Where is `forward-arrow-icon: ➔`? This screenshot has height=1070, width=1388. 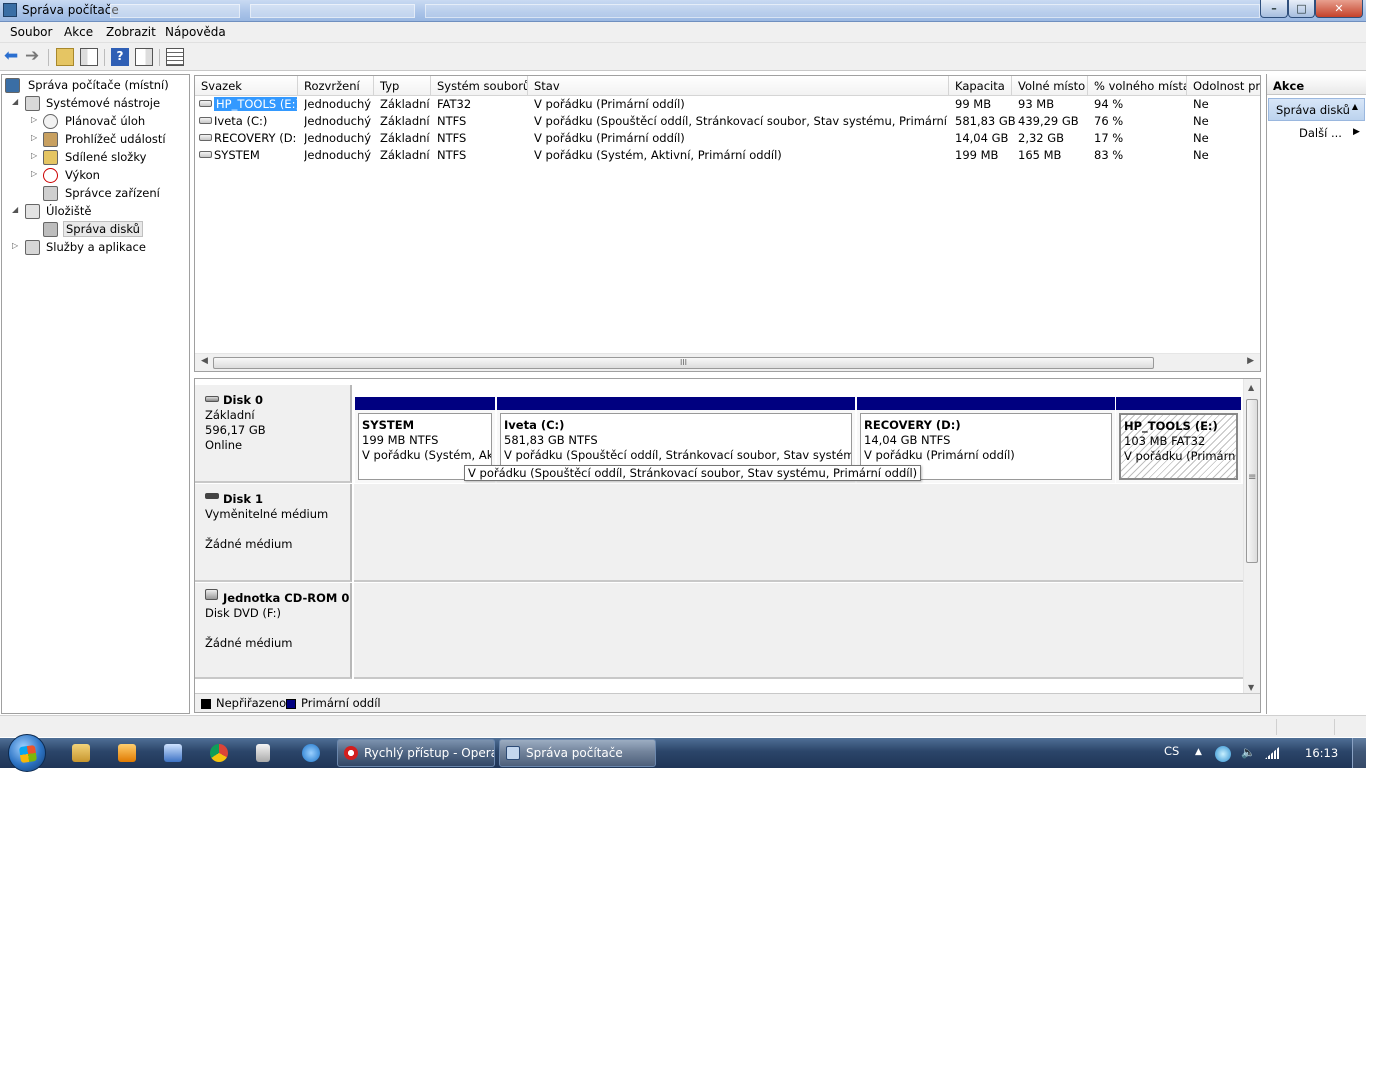 forward-arrow-icon: ➔ is located at coordinates (34, 57).